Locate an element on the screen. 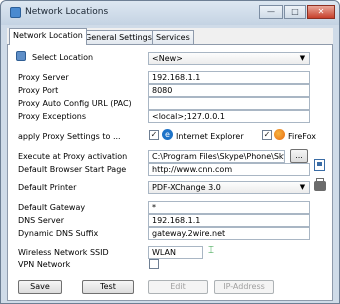 The width and height of the screenshot is (340, 304). firefox-icon is located at coordinates (279, 134).